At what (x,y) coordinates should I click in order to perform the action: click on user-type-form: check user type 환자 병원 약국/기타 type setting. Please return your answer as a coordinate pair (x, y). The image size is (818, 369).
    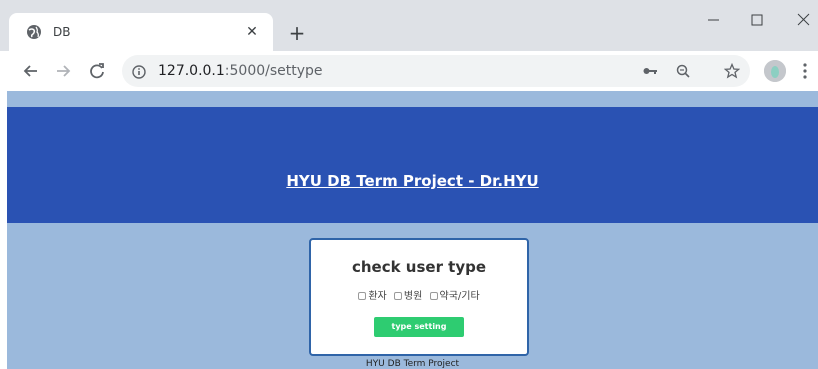
    Looking at the image, I should click on (419, 297).